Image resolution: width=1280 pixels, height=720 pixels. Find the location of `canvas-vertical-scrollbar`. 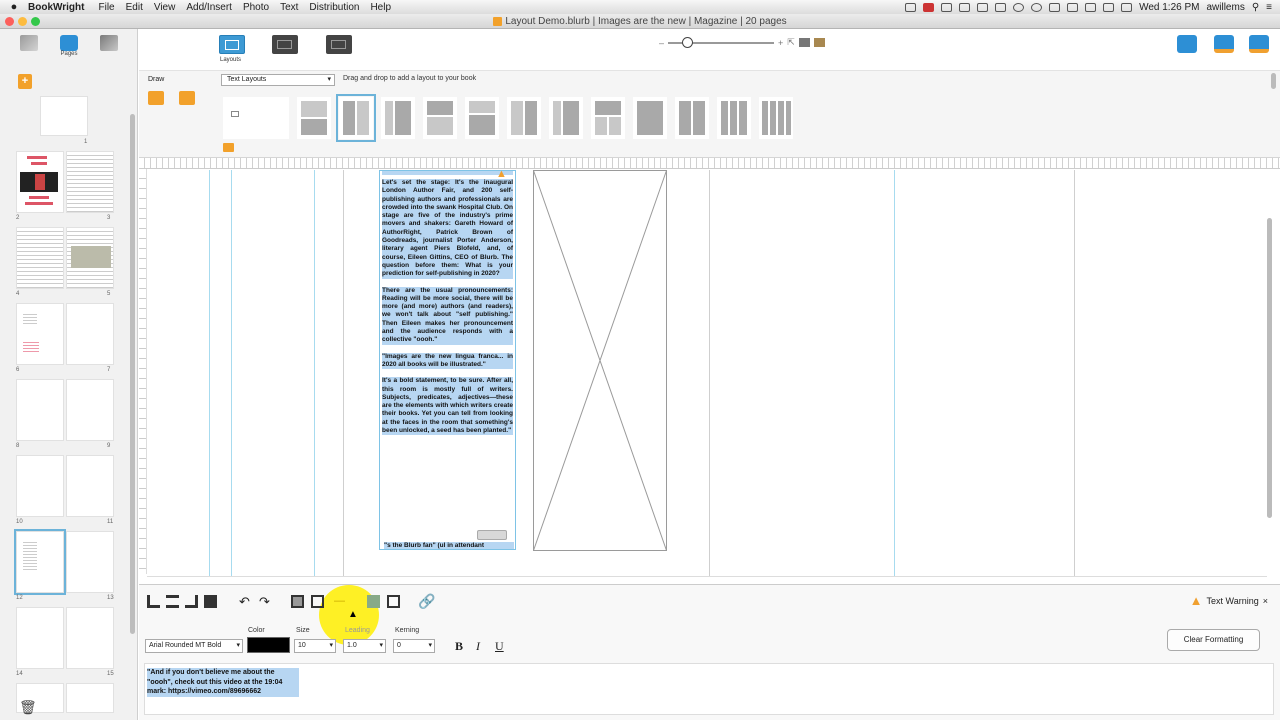

canvas-vertical-scrollbar is located at coordinates (1269, 368).